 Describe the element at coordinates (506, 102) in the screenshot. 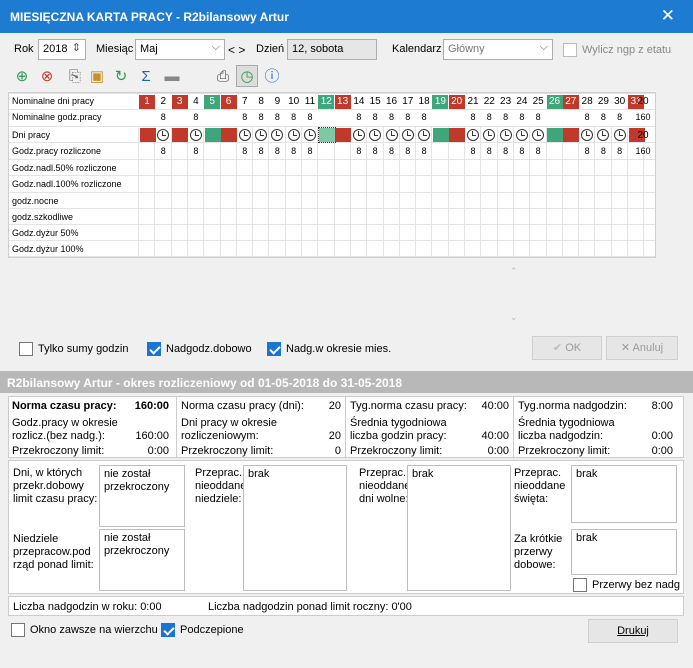

I see `day-header: 23` at that location.